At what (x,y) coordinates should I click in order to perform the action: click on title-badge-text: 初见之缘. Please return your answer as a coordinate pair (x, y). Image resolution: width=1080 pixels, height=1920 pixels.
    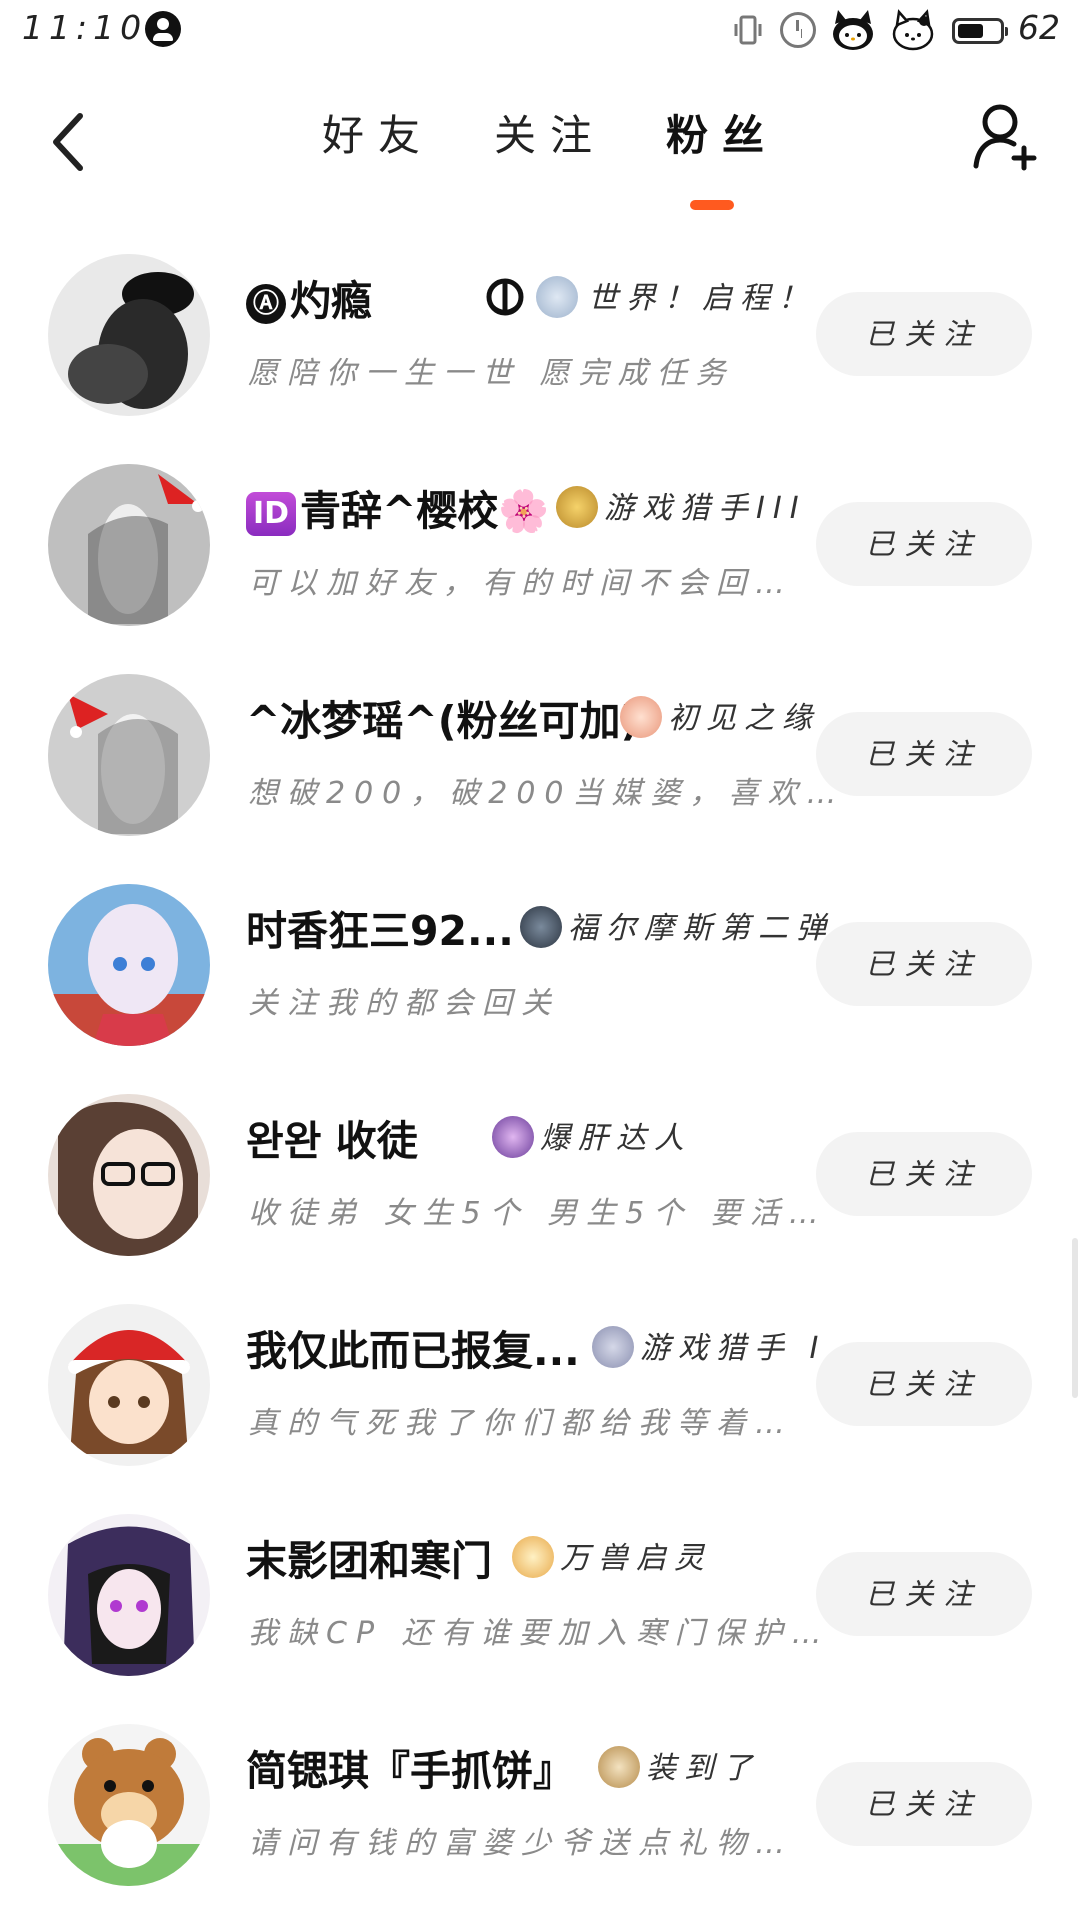
    Looking at the image, I should click on (744, 718).